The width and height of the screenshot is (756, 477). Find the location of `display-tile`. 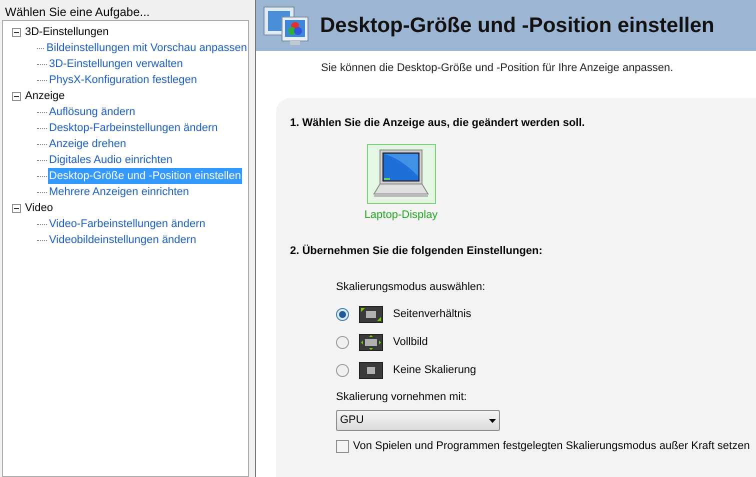

display-tile is located at coordinates (401, 174).